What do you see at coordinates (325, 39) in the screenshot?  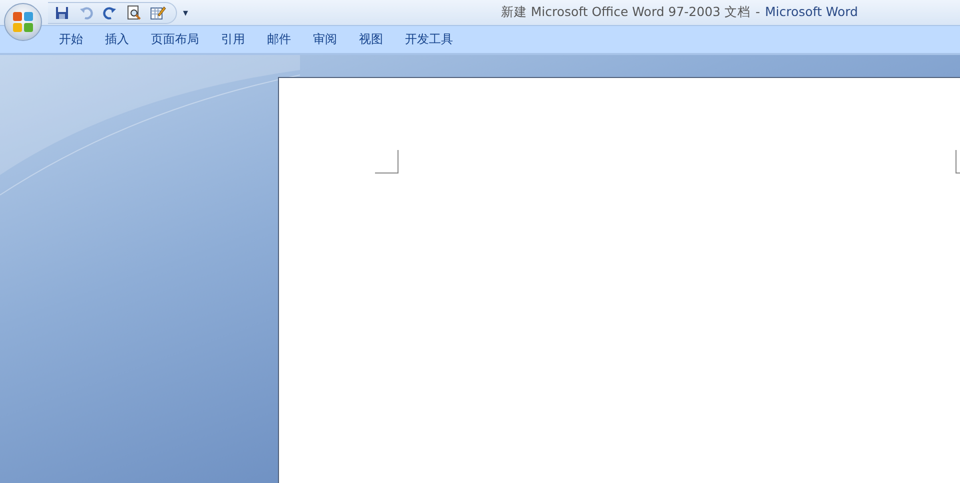 I see `ribbon-tab: 审阅` at bounding box center [325, 39].